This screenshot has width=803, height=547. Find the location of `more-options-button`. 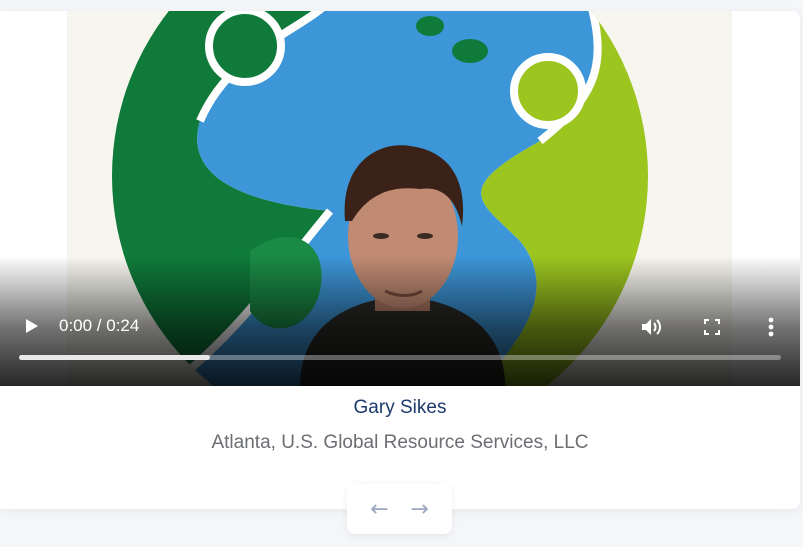

more-options-button is located at coordinates (771, 327).